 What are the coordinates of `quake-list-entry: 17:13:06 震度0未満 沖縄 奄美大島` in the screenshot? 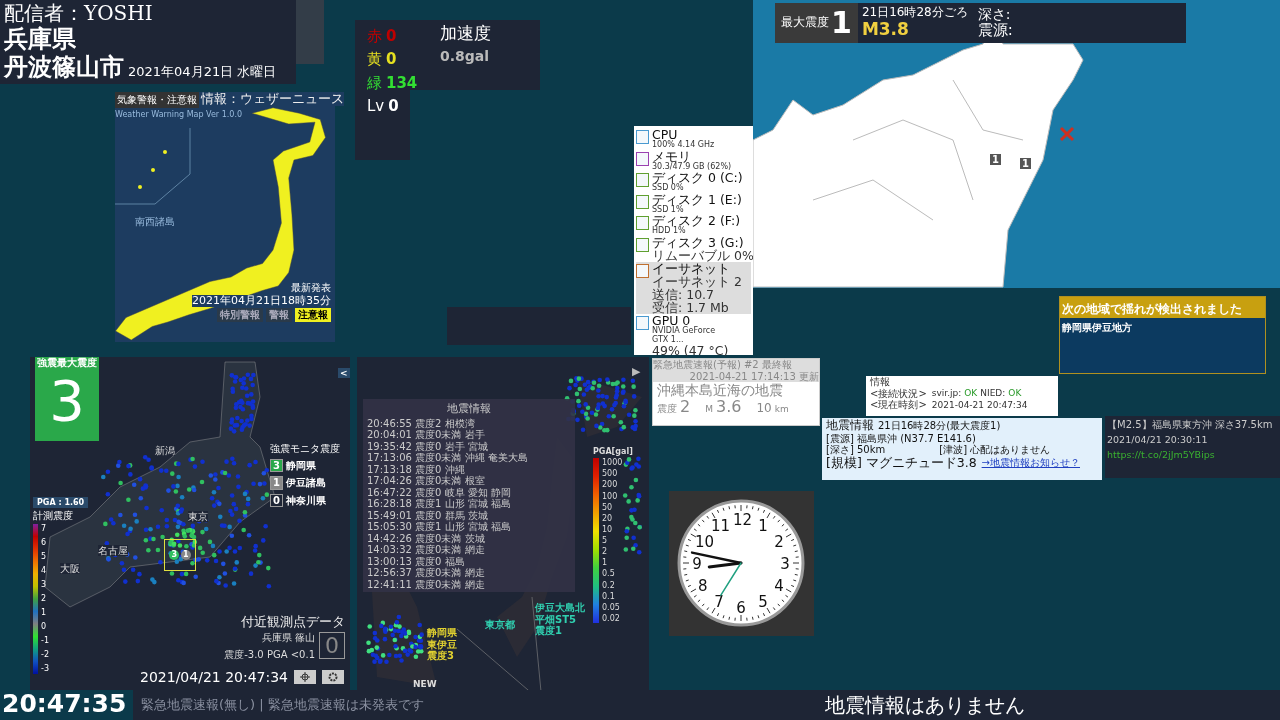 It's located at (447, 458).